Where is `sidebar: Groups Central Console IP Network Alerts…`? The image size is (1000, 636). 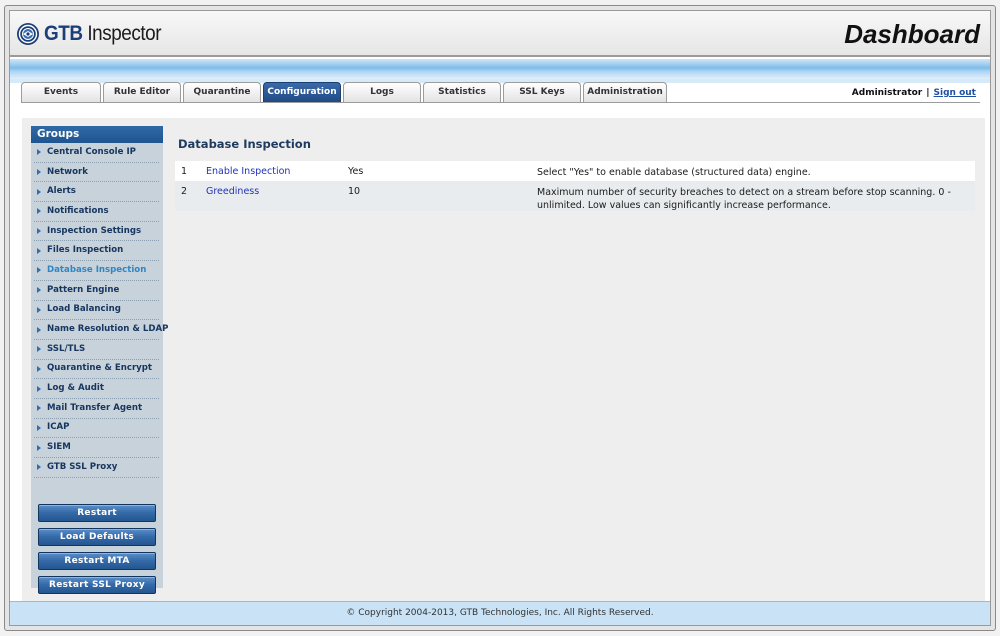 sidebar: Groups Central Console IP Network Alerts… is located at coordinates (99, 360).